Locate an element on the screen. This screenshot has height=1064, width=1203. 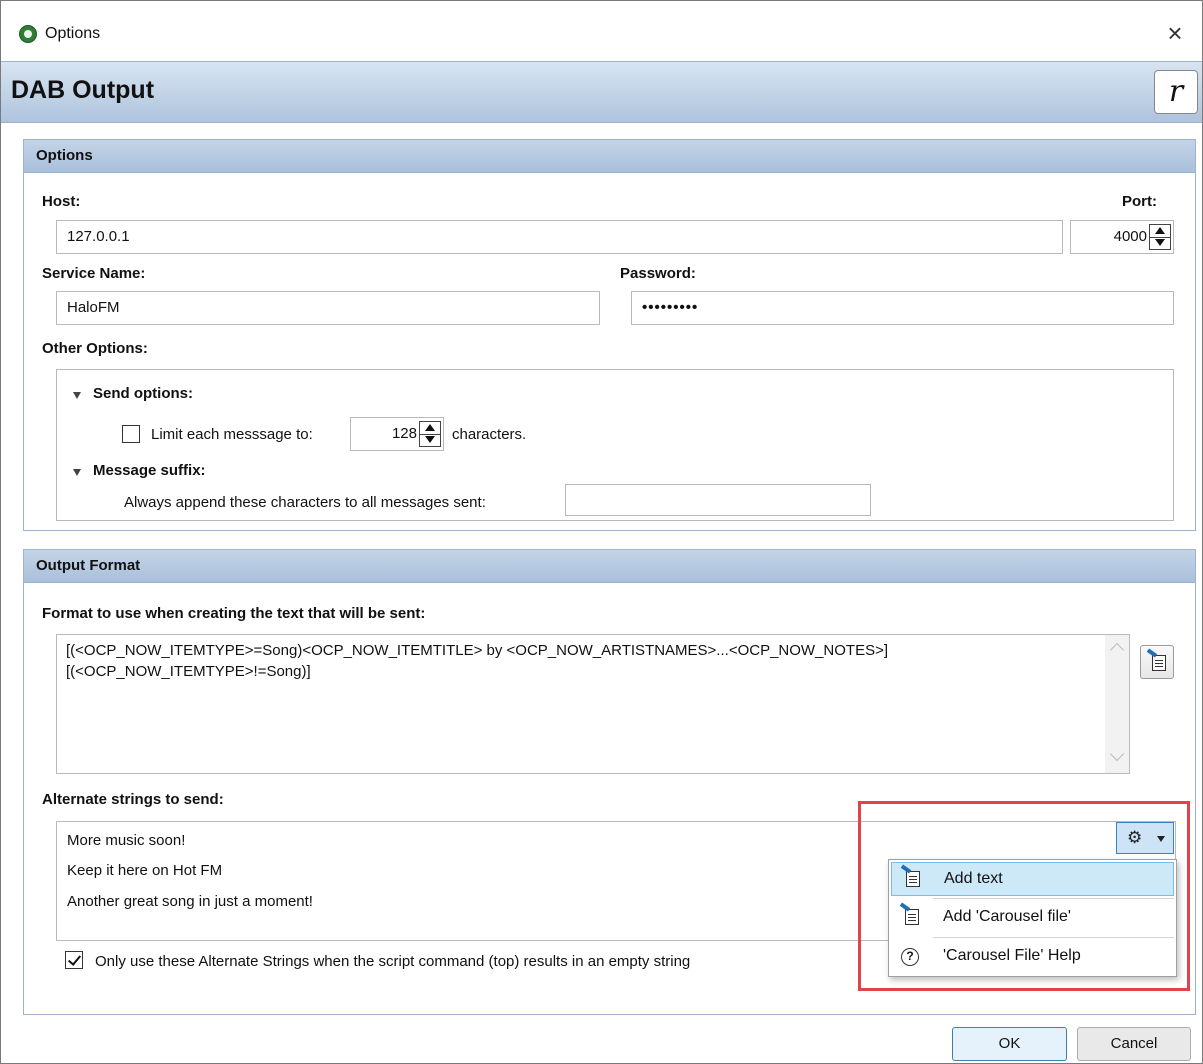
alternate-options-dropdown-button: ⚙ is located at coordinates (1145, 838).